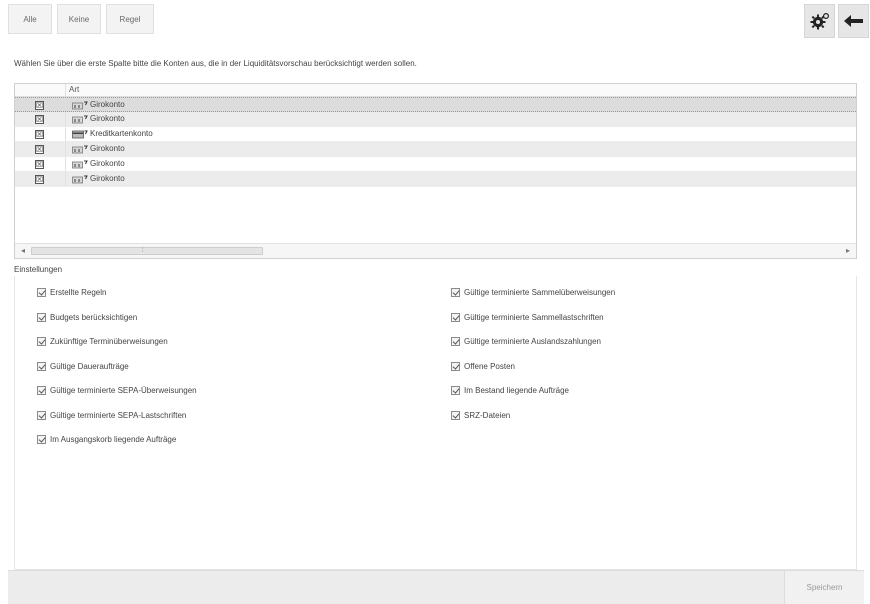  I want to click on setting-option: Gültige terminierte Sammellastschriften, so click(527, 317).